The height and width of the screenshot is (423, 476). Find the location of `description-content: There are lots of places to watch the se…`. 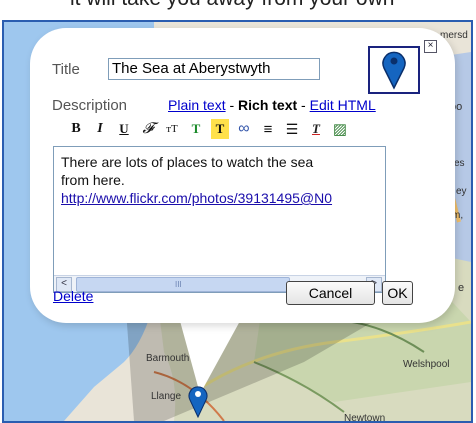

description-content: There are lots of places to watch the se… is located at coordinates (196, 180).